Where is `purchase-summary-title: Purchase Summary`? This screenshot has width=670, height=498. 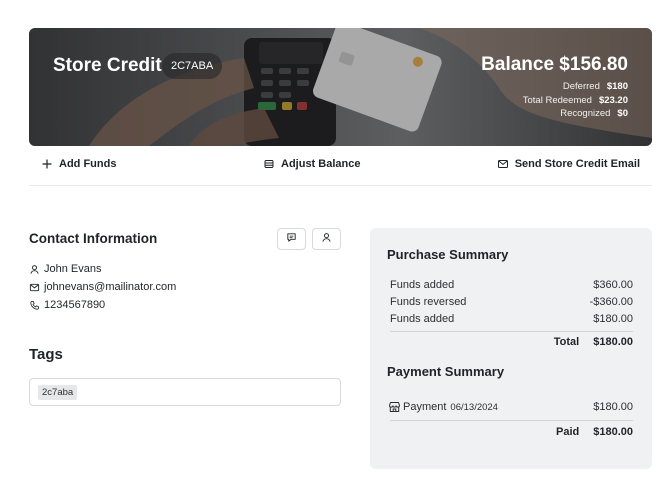 purchase-summary-title: Purchase Summary is located at coordinates (448, 254).